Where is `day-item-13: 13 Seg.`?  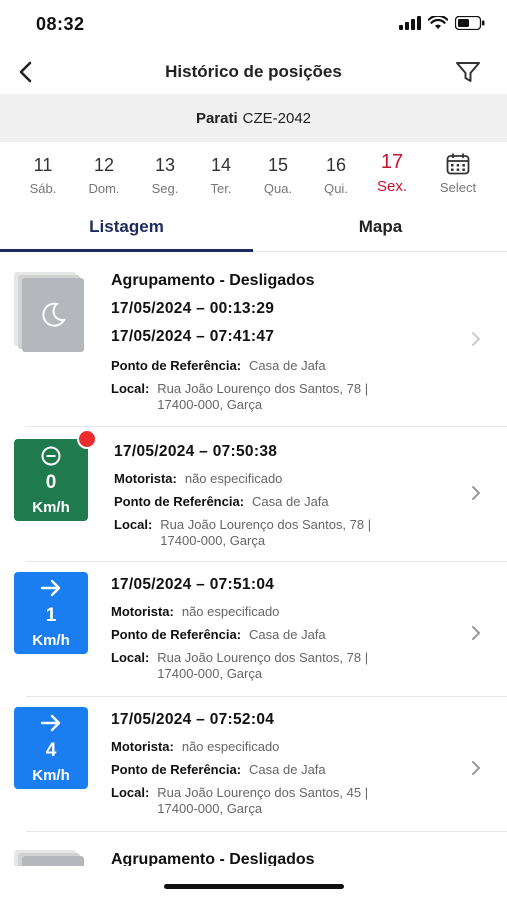 day-item-13: 13 Seg. is located at coordinates (165, 171).